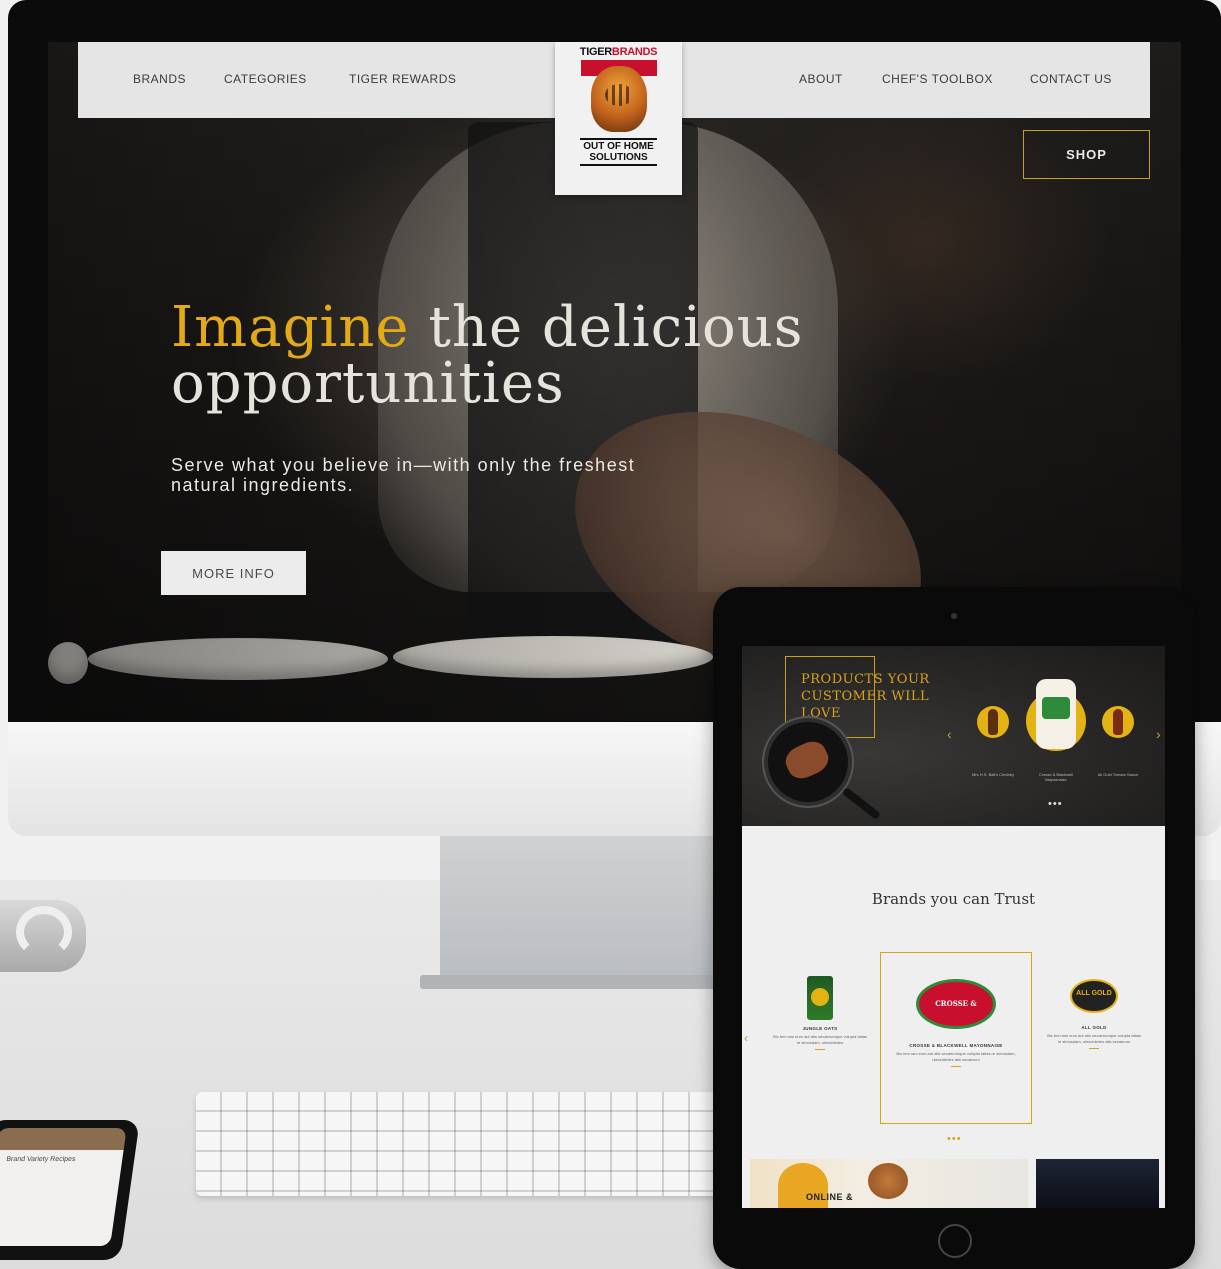 This screenshot has height=1269, width=1221. I want to click on logo-wordmark: TIGERBRANDS, so click(618, 52).